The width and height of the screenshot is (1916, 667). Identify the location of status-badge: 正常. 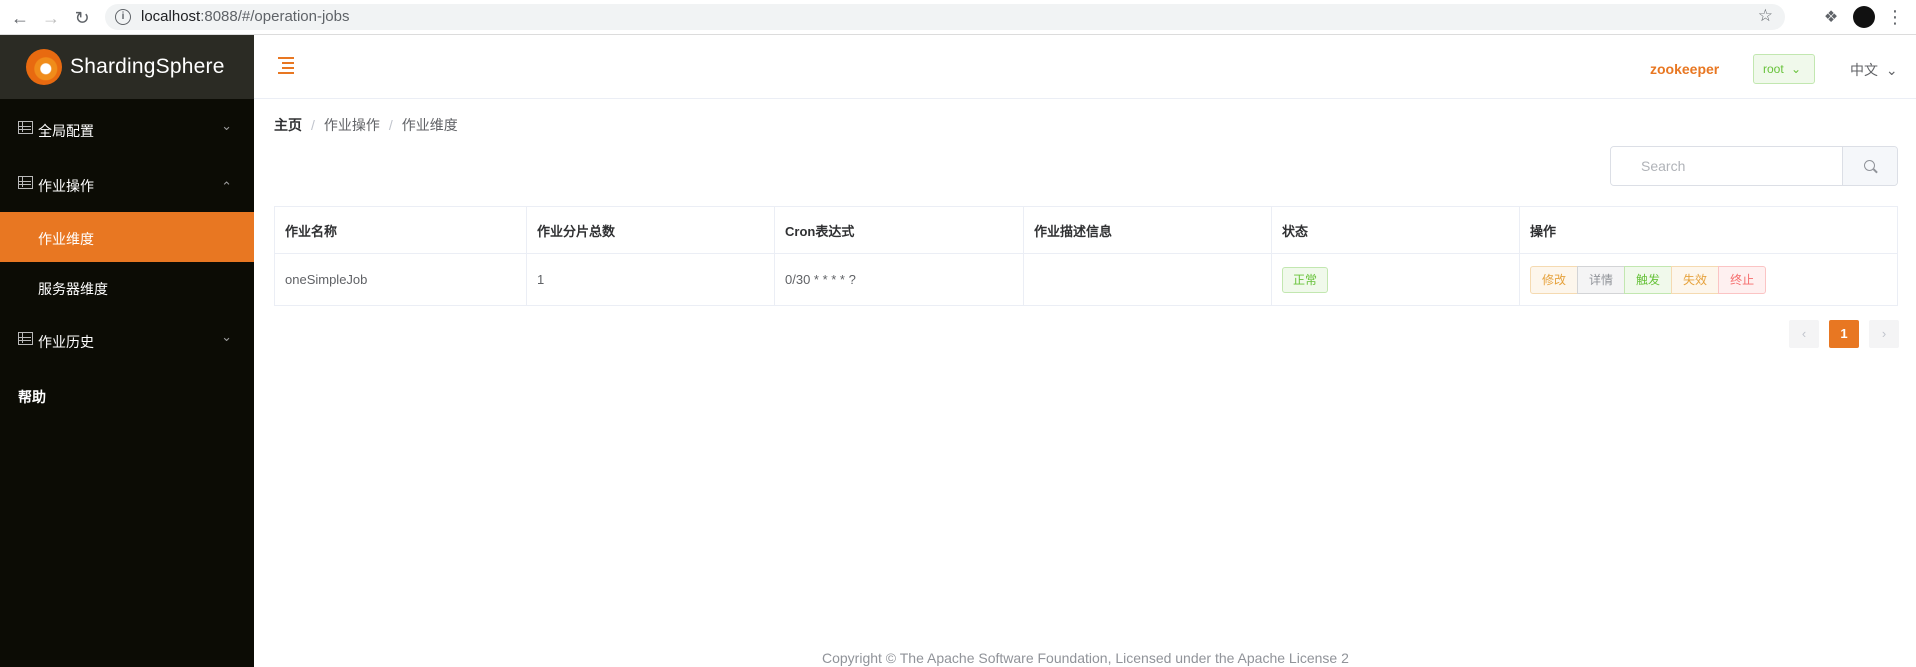
(1305, 279).